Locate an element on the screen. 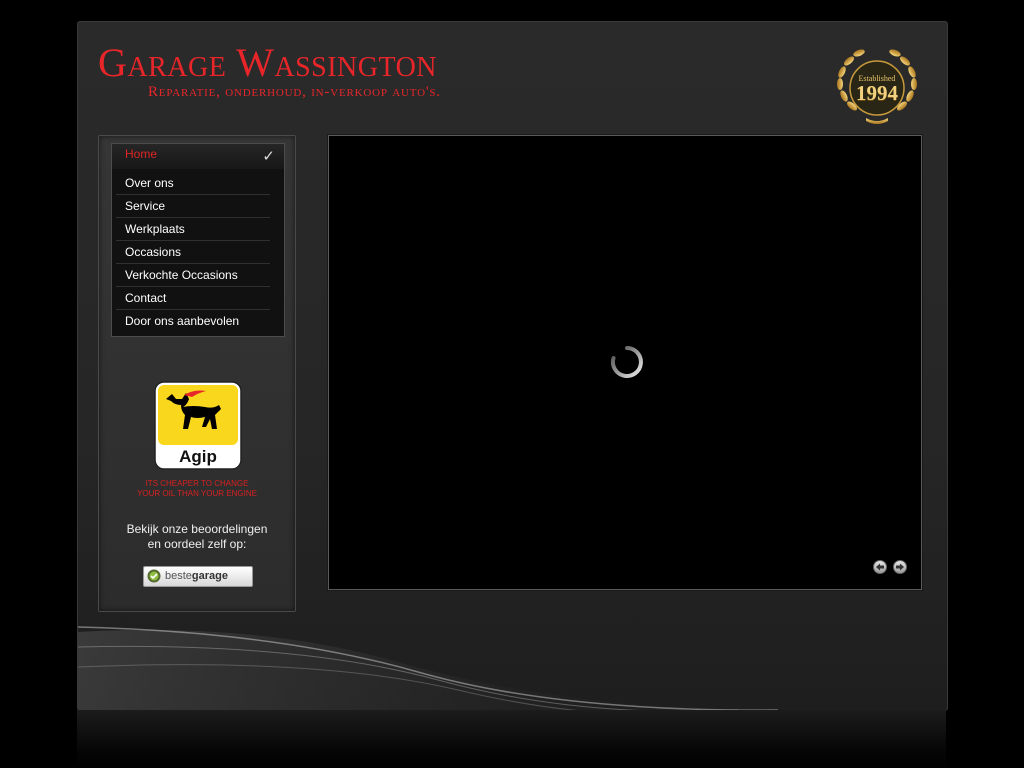 The image size is (1024, 768). loading-spinner-icon is located at coordinates (626, 362).